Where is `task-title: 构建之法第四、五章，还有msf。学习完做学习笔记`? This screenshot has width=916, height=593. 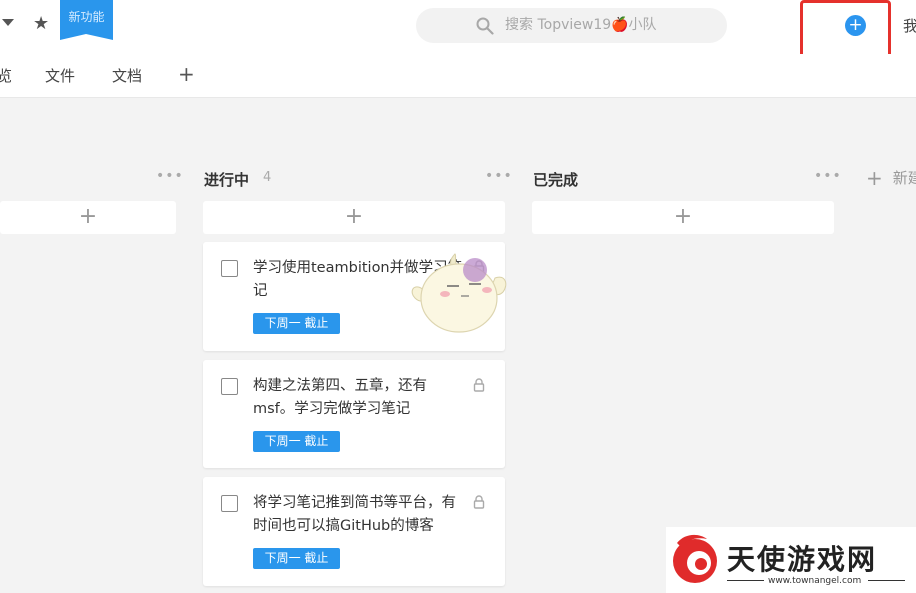
task-title: 构建之法第四、五章，还有msf。学习完做学习笔记 is located at coordinates (340, 397).